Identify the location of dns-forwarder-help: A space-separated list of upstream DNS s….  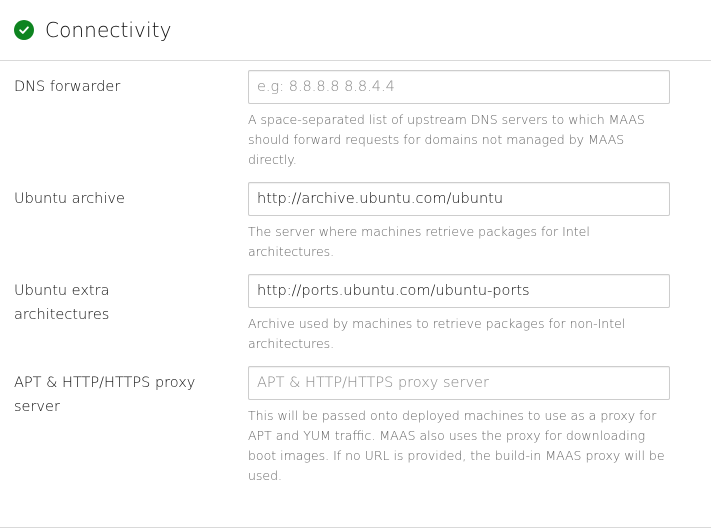
(446, 139).